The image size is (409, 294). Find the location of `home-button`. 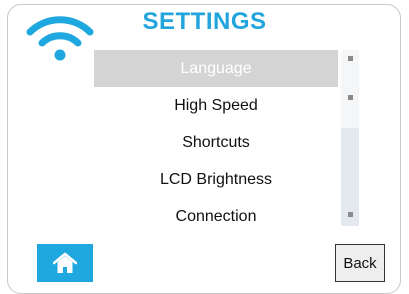

home-button is located at coordinates (65, 263).